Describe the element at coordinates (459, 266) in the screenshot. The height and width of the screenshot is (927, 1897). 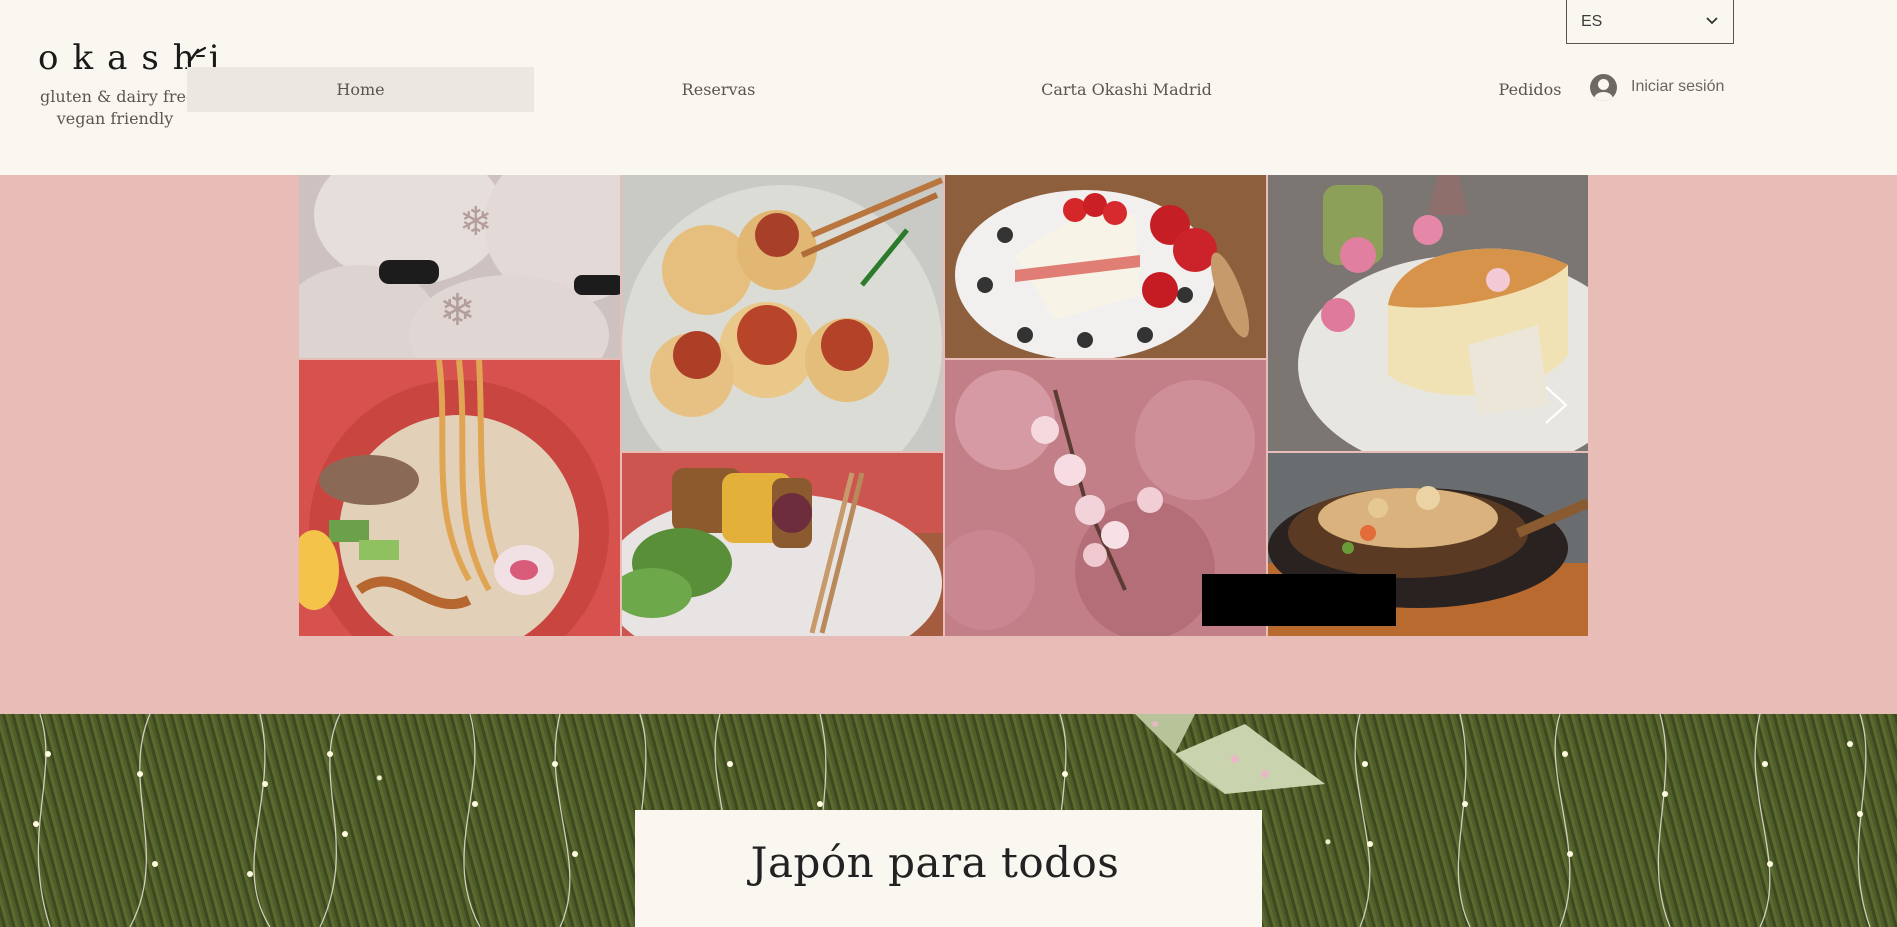
I see `paper-lanterns-photo: ❄ ❄` at that location.